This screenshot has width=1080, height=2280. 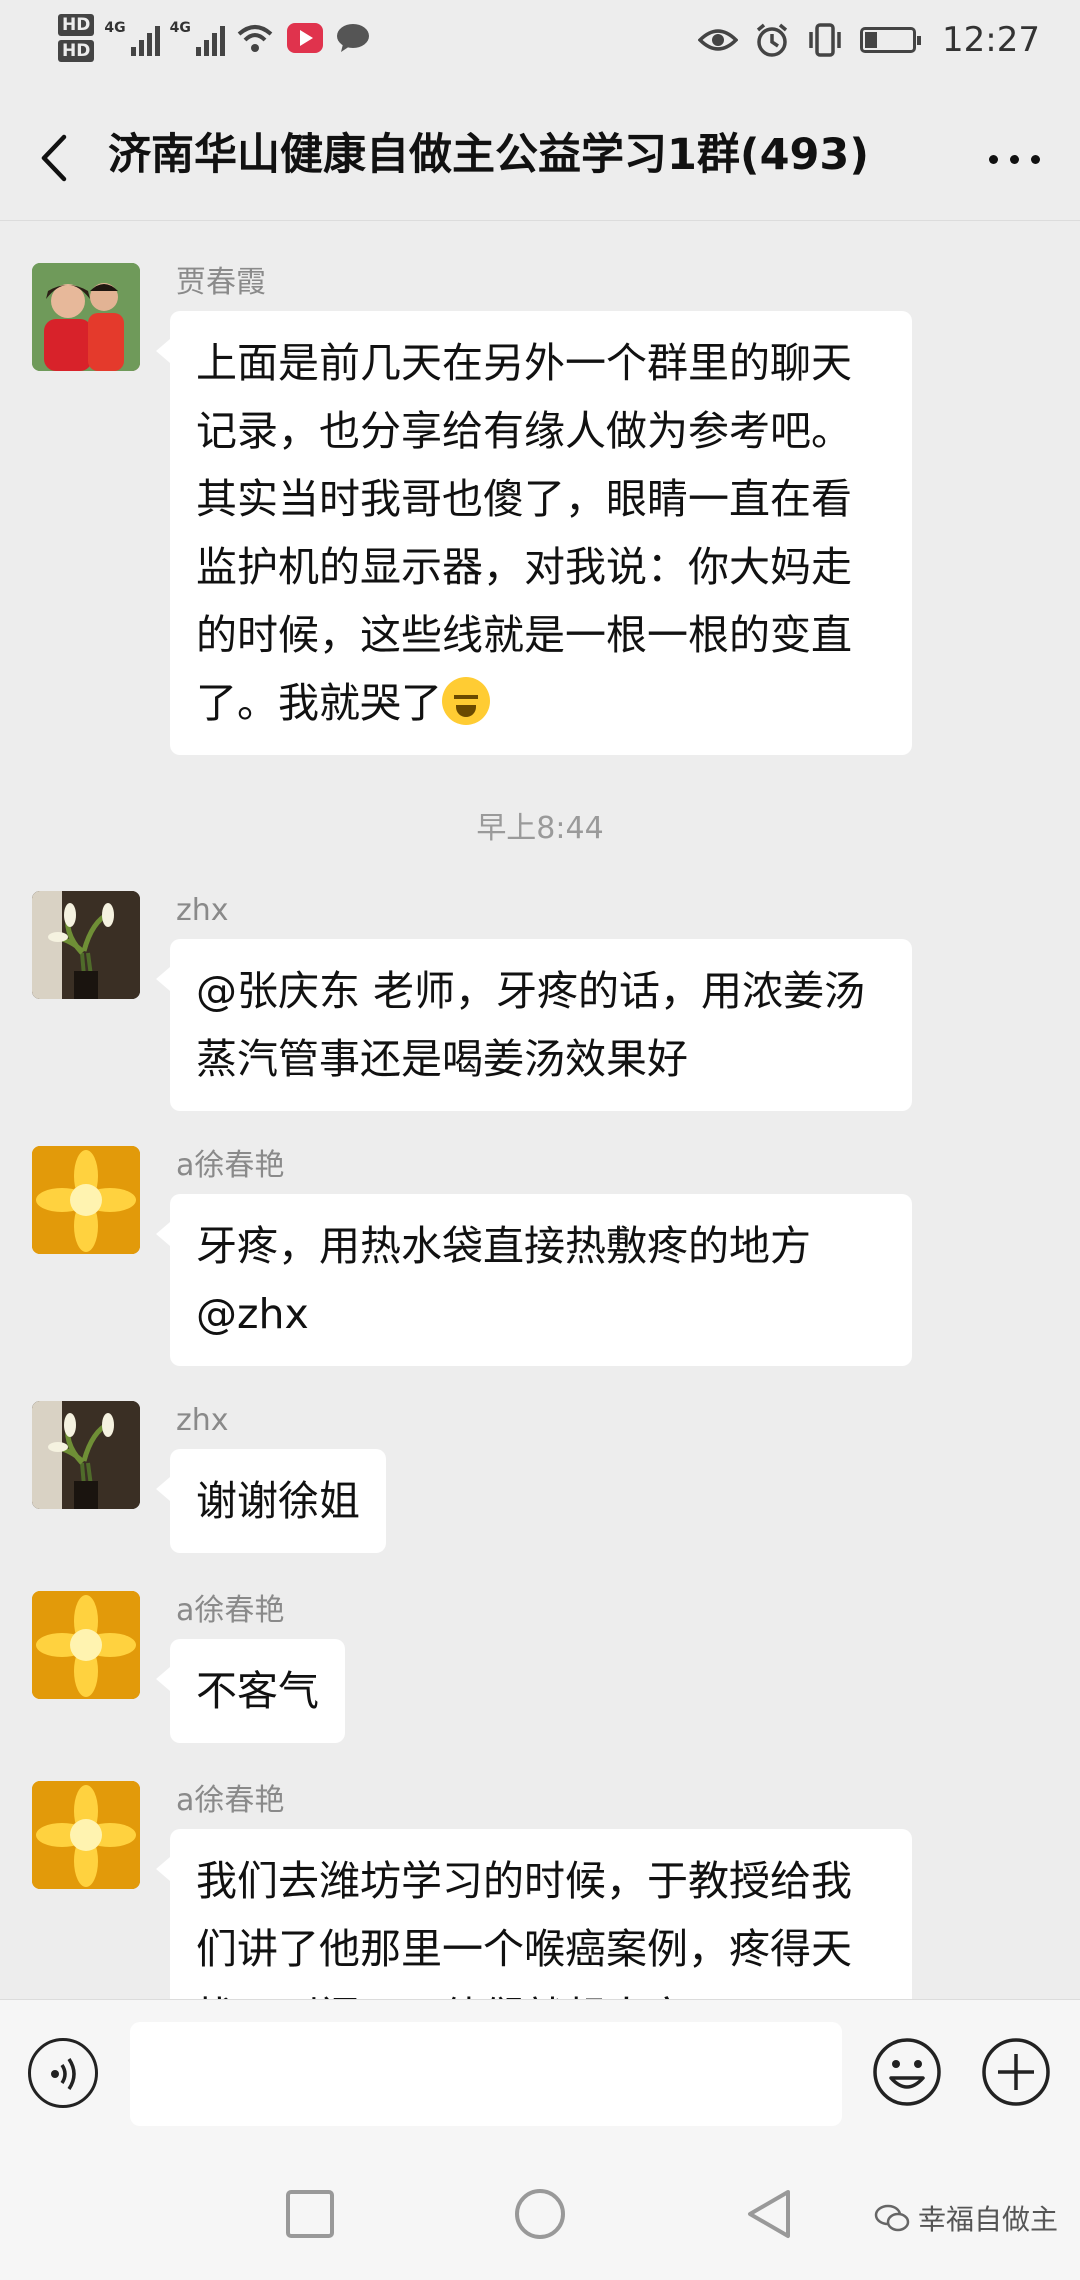 What do you see at coordinates (278, 1501) in the screenshot?
I see `message-text: 谢谢徐姐` at bounding box center [278, 1501].